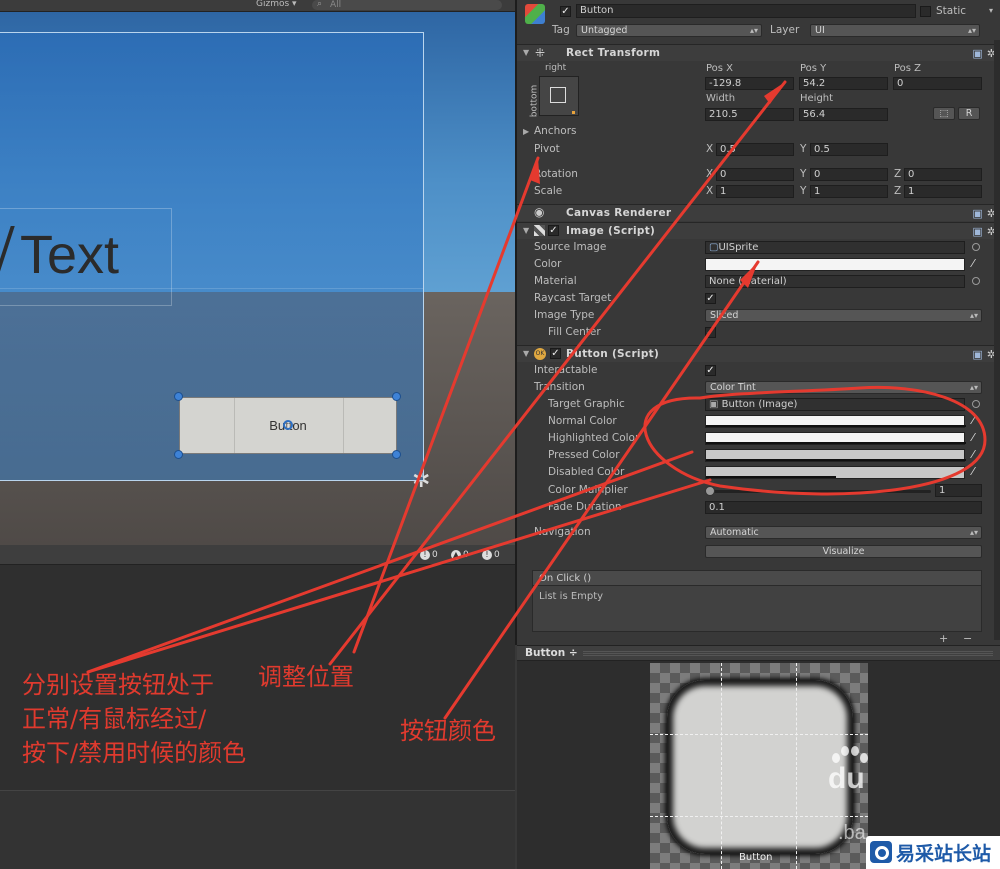  I want to click on console-log-count: ! 0, so click(429, 555).